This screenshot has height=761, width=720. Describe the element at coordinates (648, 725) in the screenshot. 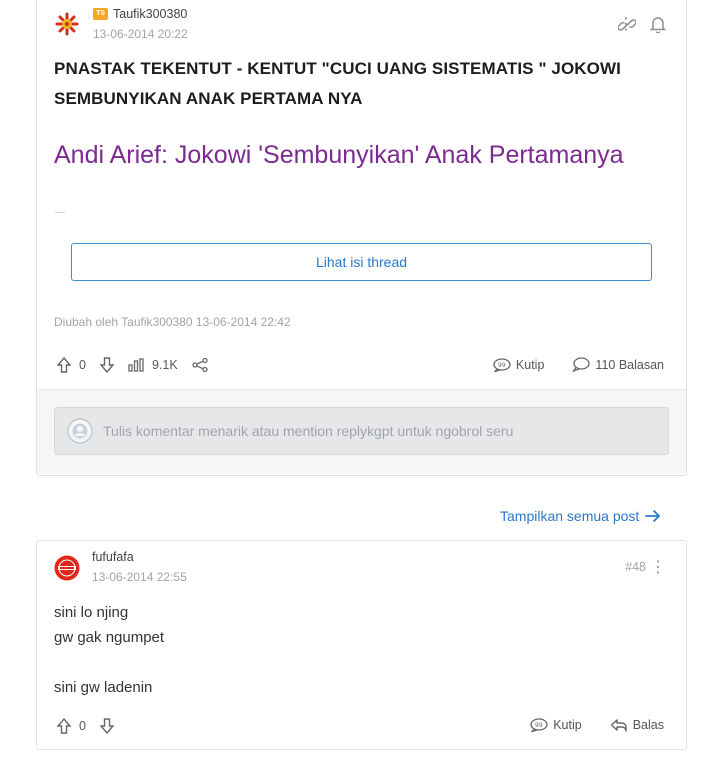

I see `reply-label: Balas` at that location.